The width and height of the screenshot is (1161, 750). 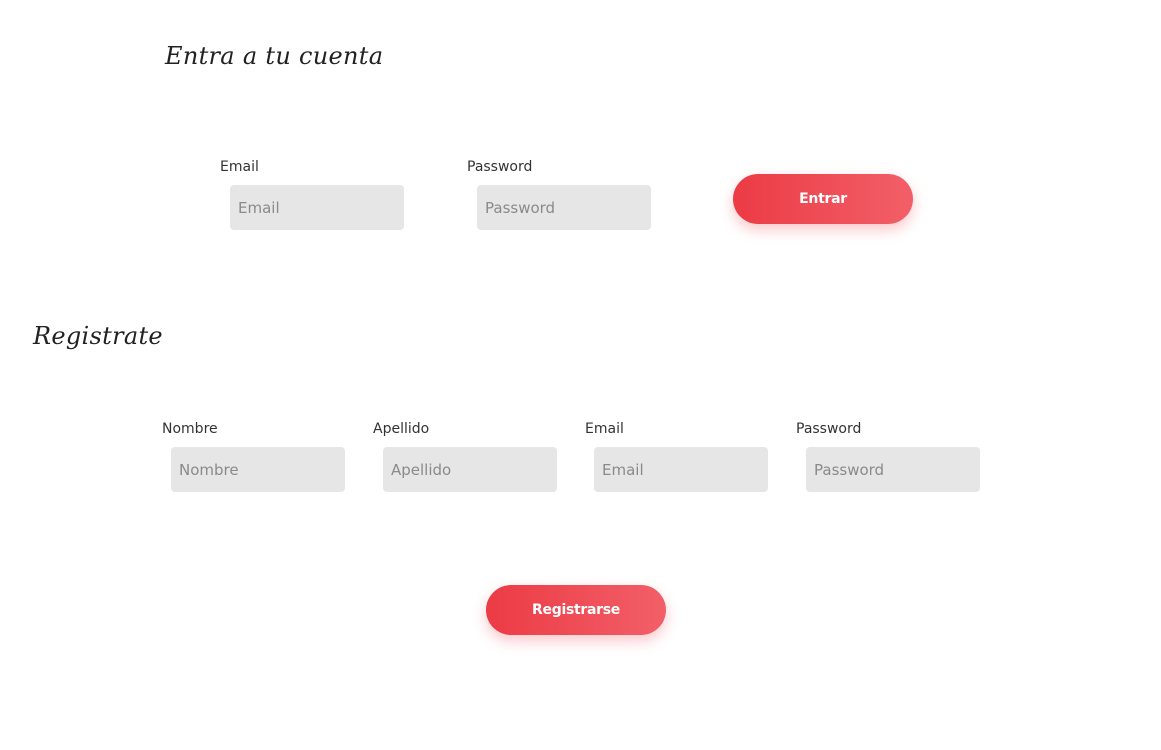 What do you see at coordinates (239, 167) in the screenshot?
I see `login-email-label: Email` at bounding box center [239, 167].